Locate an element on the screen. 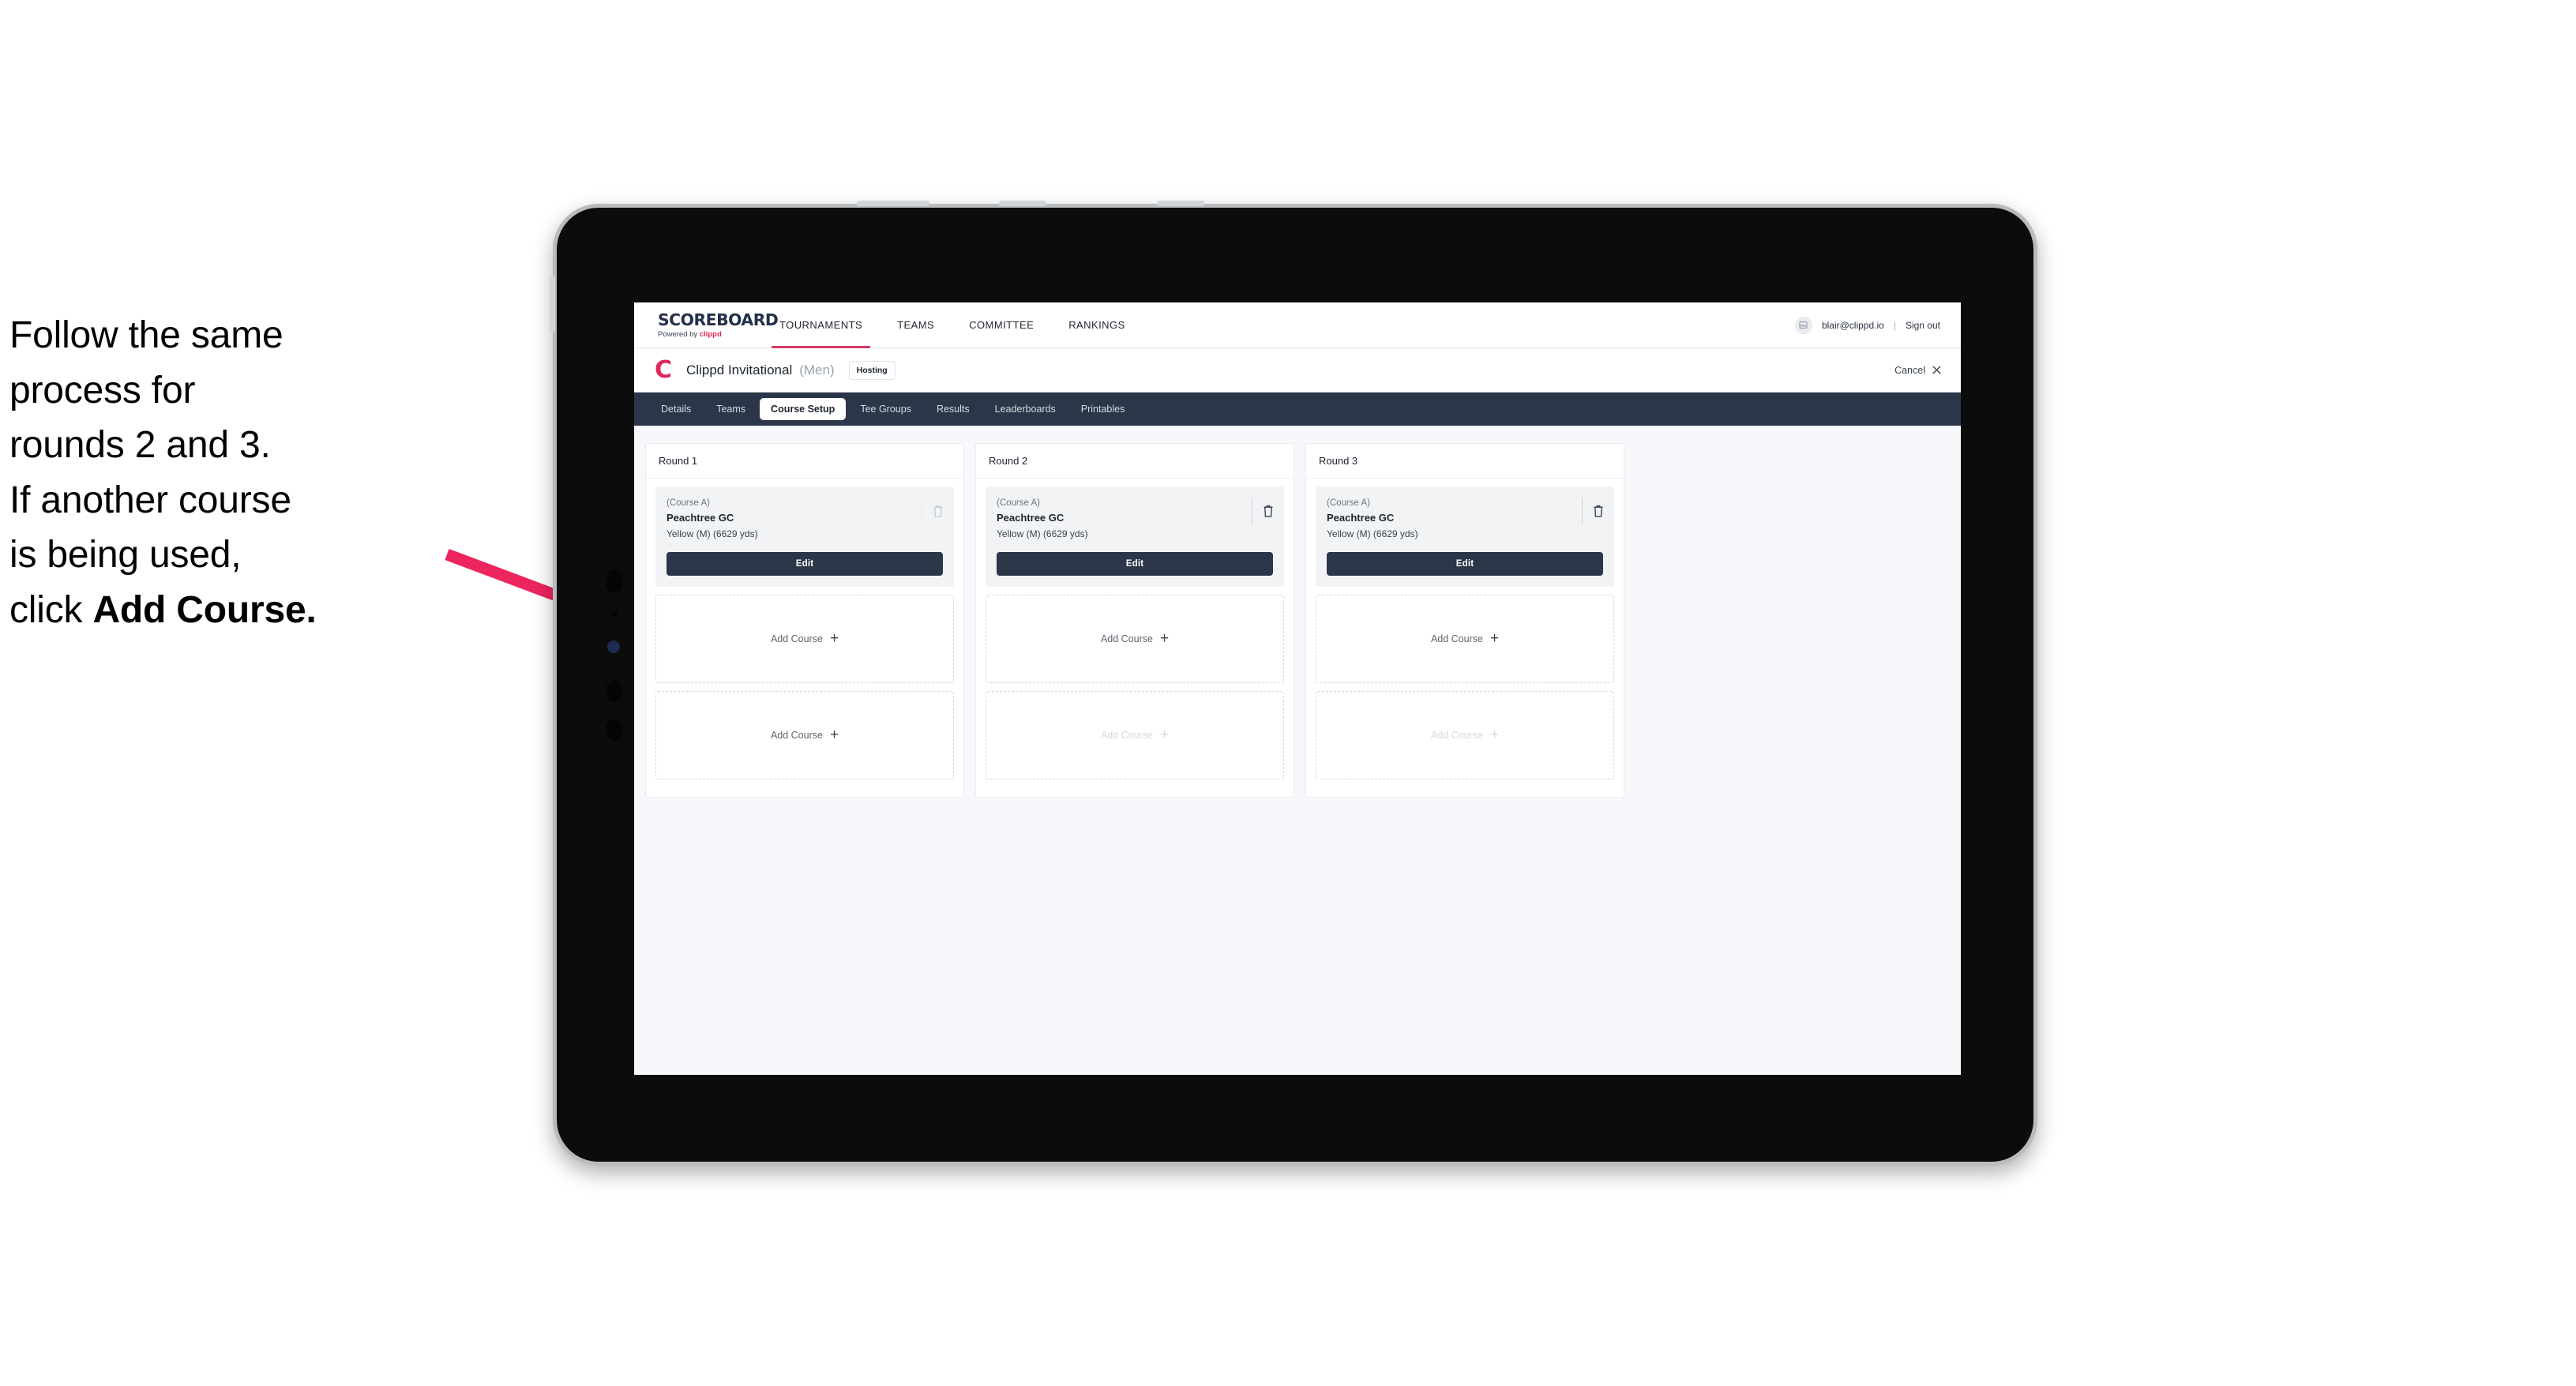 The height and width of the screenshot is (1386, 2576). nav-item-committee-label: COMMITTEE is located at coordinates (1002, 325).